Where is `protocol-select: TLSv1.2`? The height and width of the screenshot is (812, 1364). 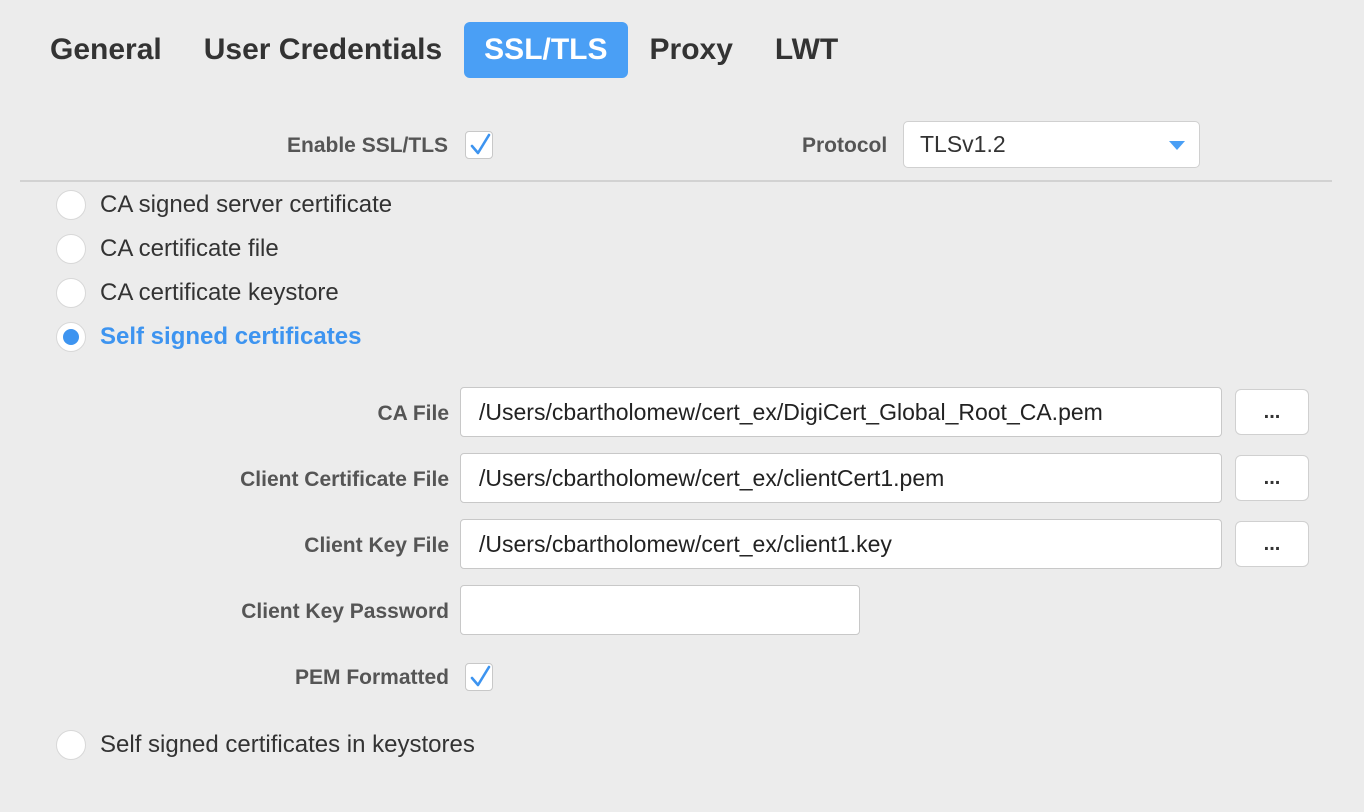
protocol-select: TLSv1.2 is located at coordinates (1051, 144).